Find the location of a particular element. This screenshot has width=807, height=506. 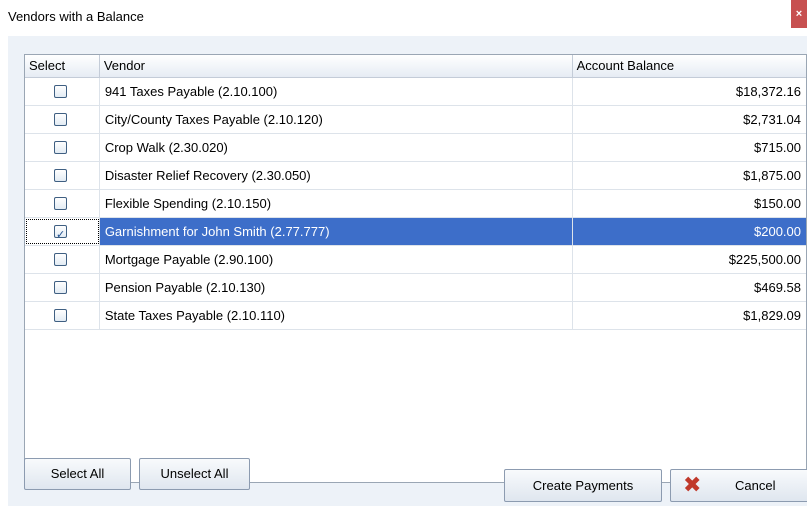

close-icon: × is located at coordinates (799, 14).